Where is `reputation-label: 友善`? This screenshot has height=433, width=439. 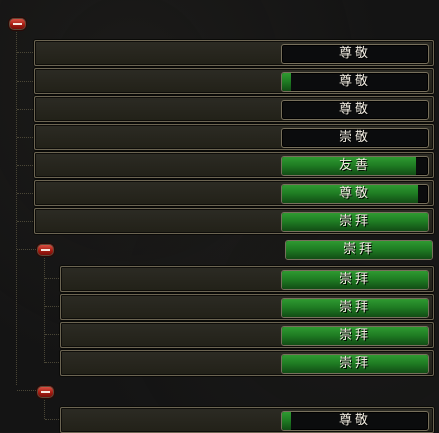 reputation-label: 友善 is located at coordinates (354, 165).